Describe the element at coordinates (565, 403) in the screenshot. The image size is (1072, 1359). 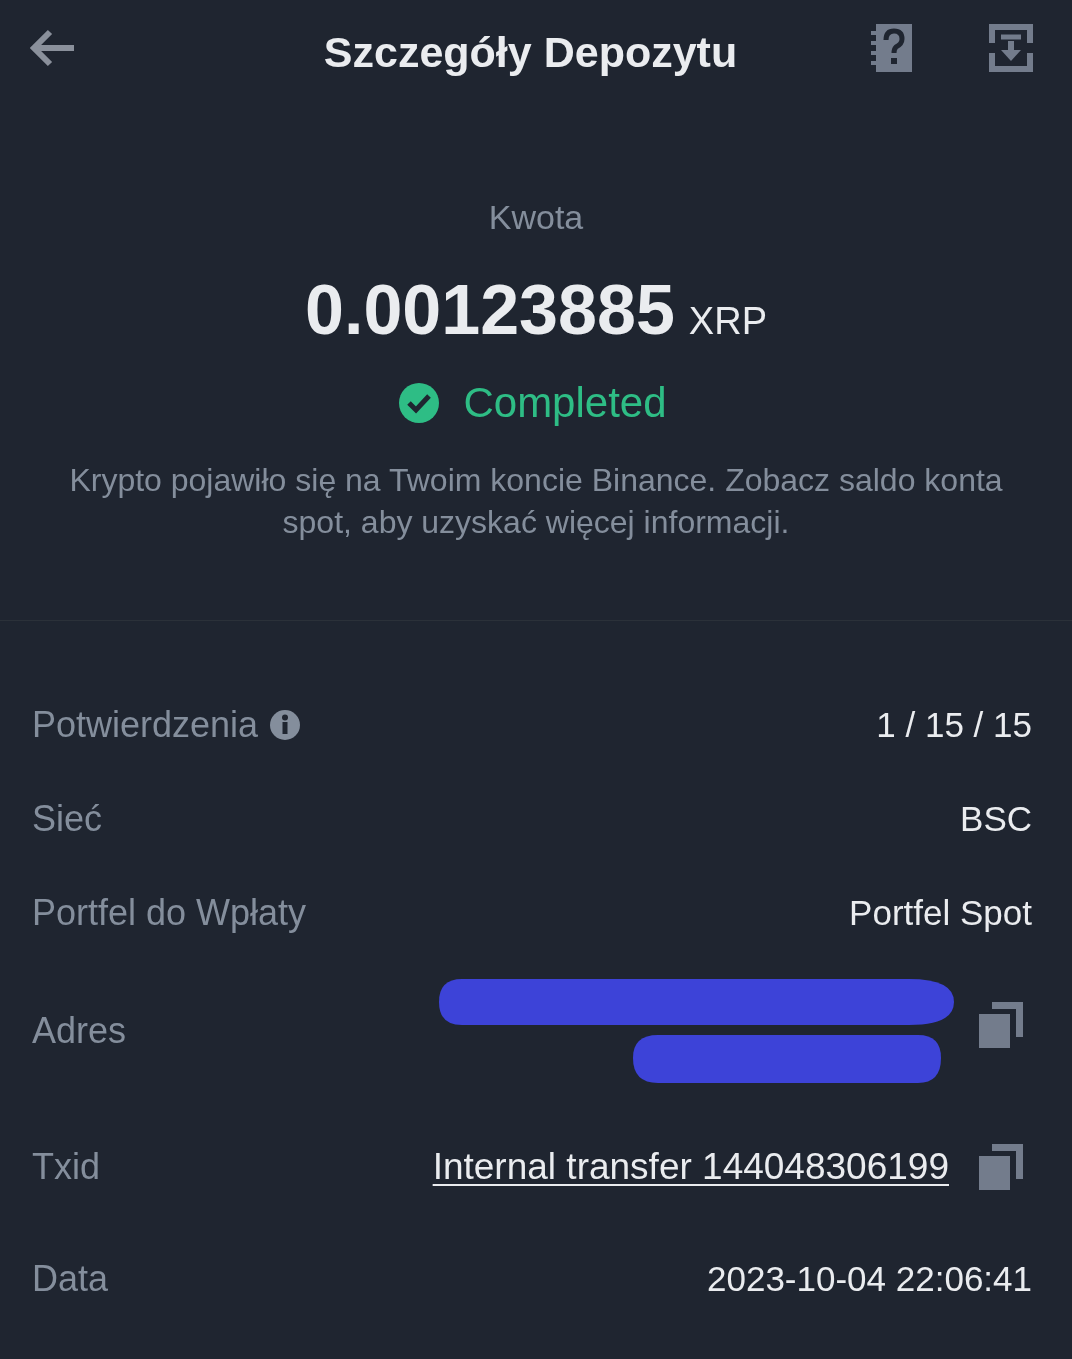
I see `status-text: Completed` at that location.